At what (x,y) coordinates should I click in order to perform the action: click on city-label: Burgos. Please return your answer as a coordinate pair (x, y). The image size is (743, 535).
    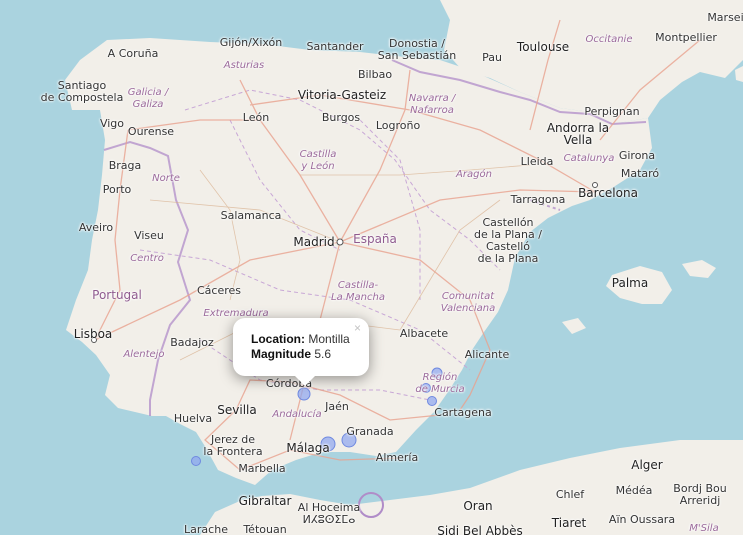
    Looking at the image, I should click on (341, 117).